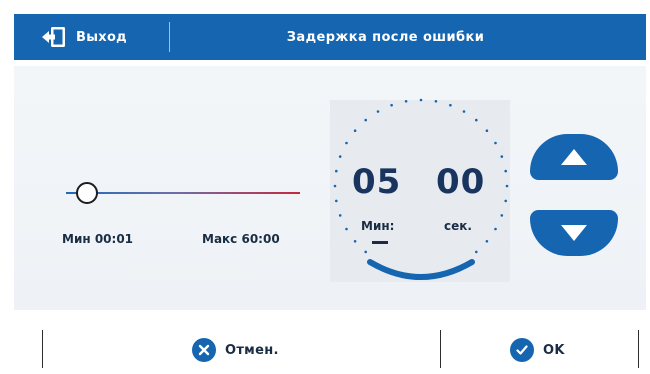  I want to click on check-circle-icon, so click(522, 350).